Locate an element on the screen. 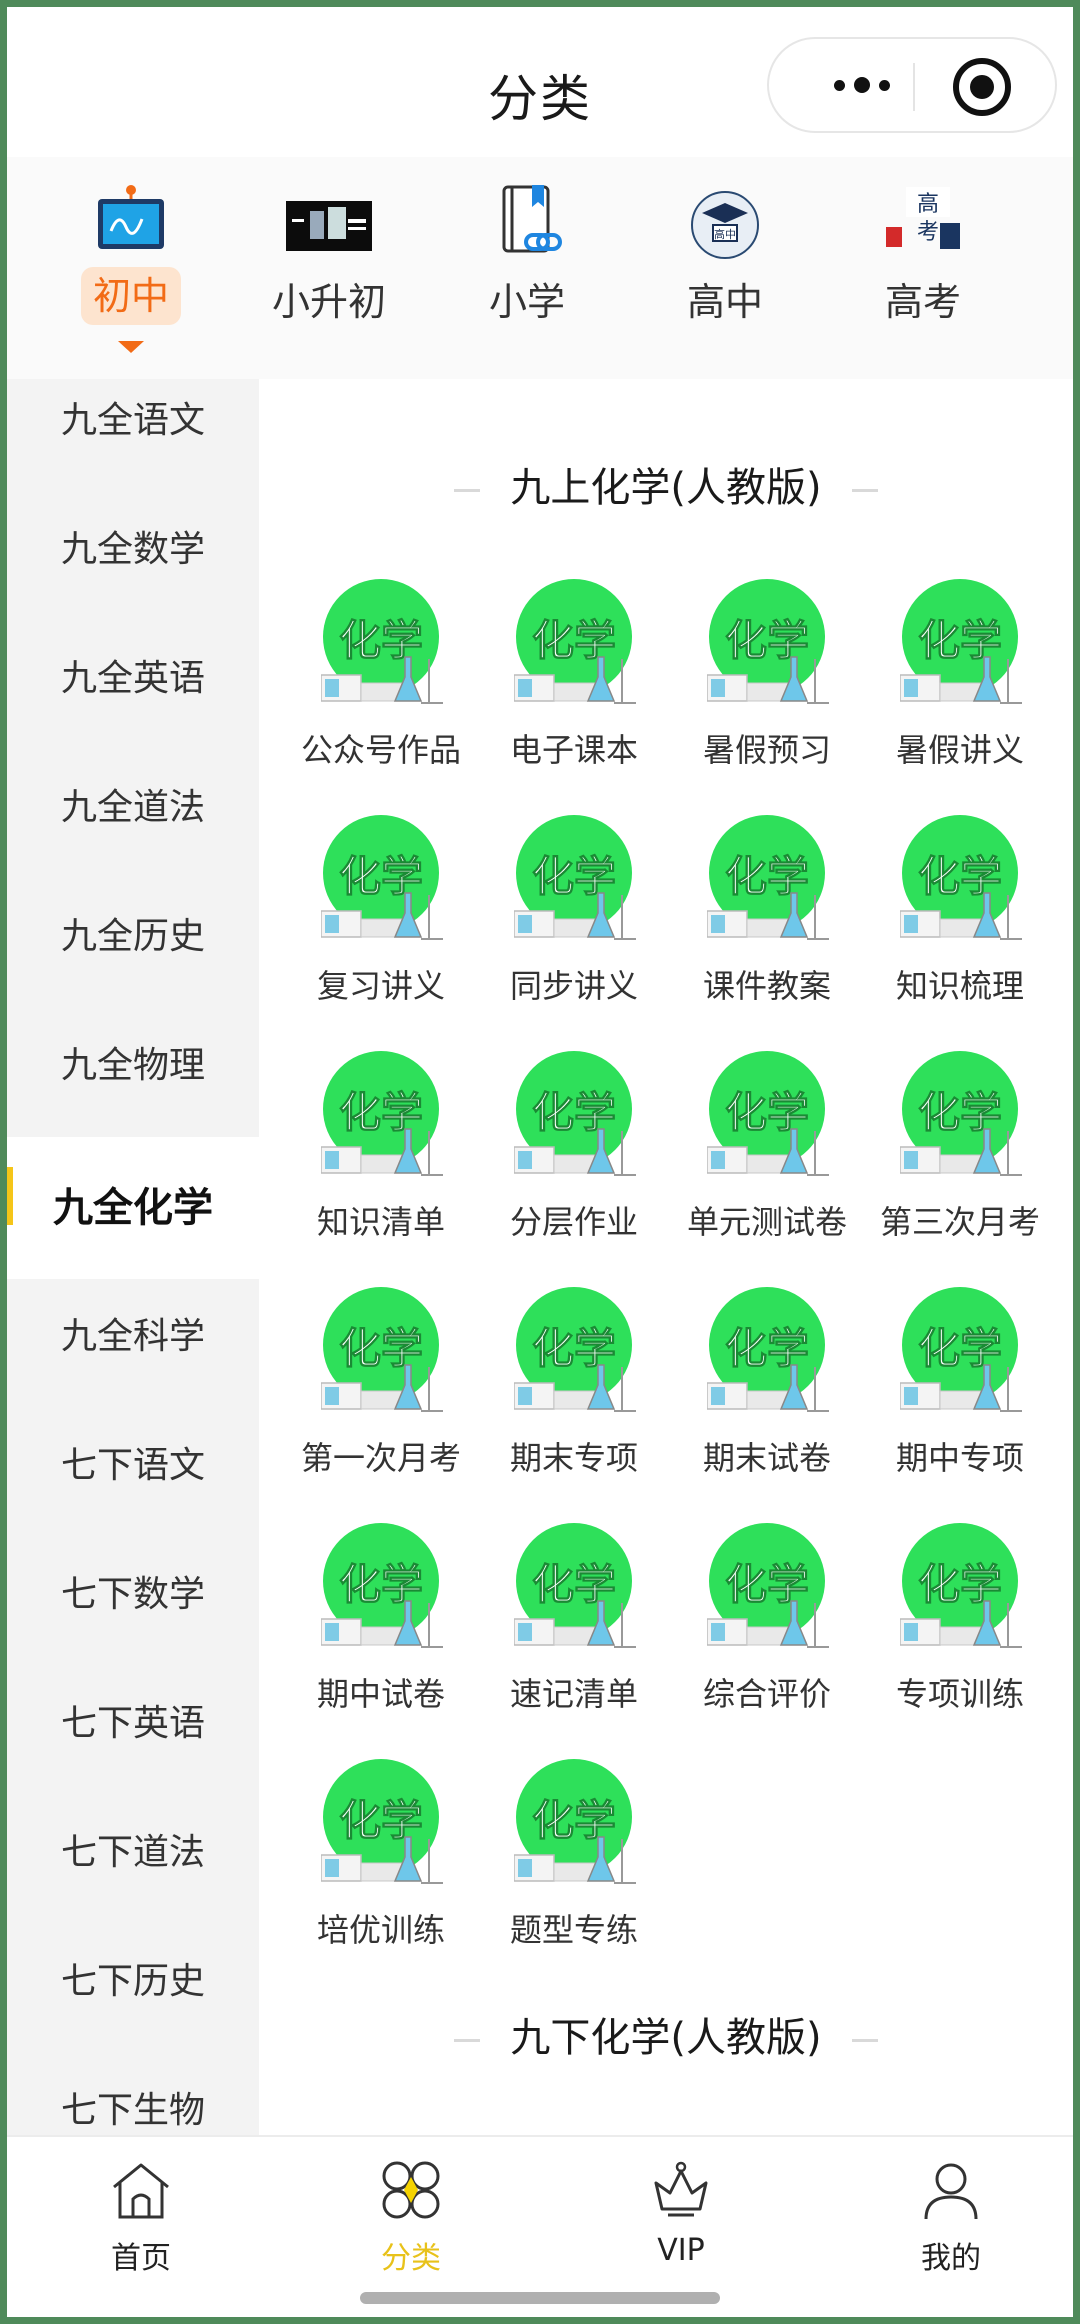 Image resolution: width=1080 pixels, height=2324 pixels. tab-category: 分类 is located at coordinates (411, 2212).